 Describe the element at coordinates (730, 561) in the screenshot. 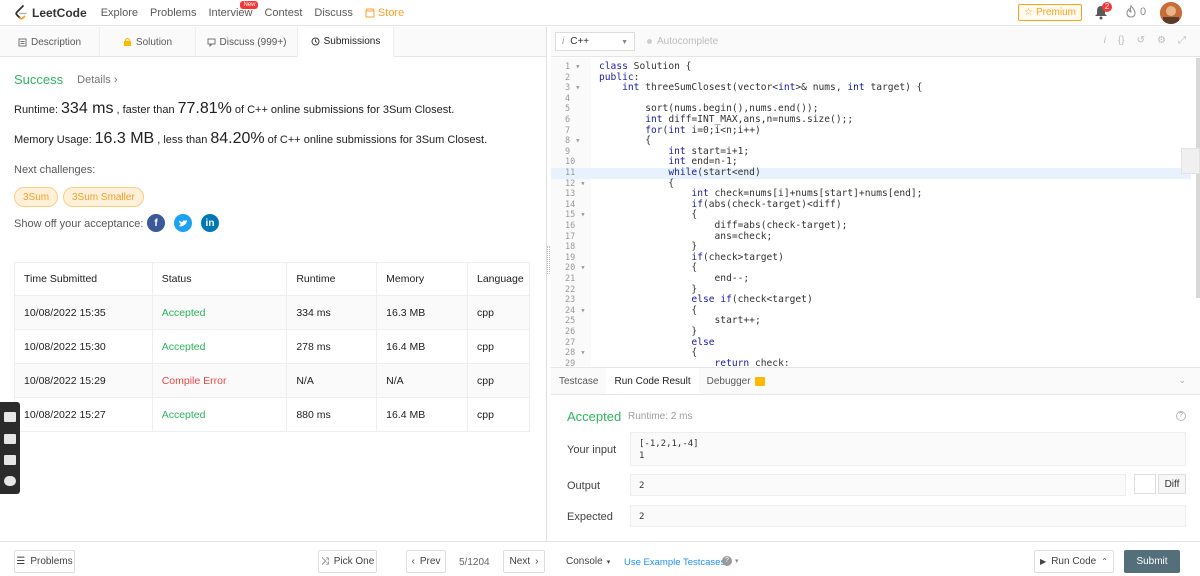

I see `help-dropdown: ? ▾` at that location.